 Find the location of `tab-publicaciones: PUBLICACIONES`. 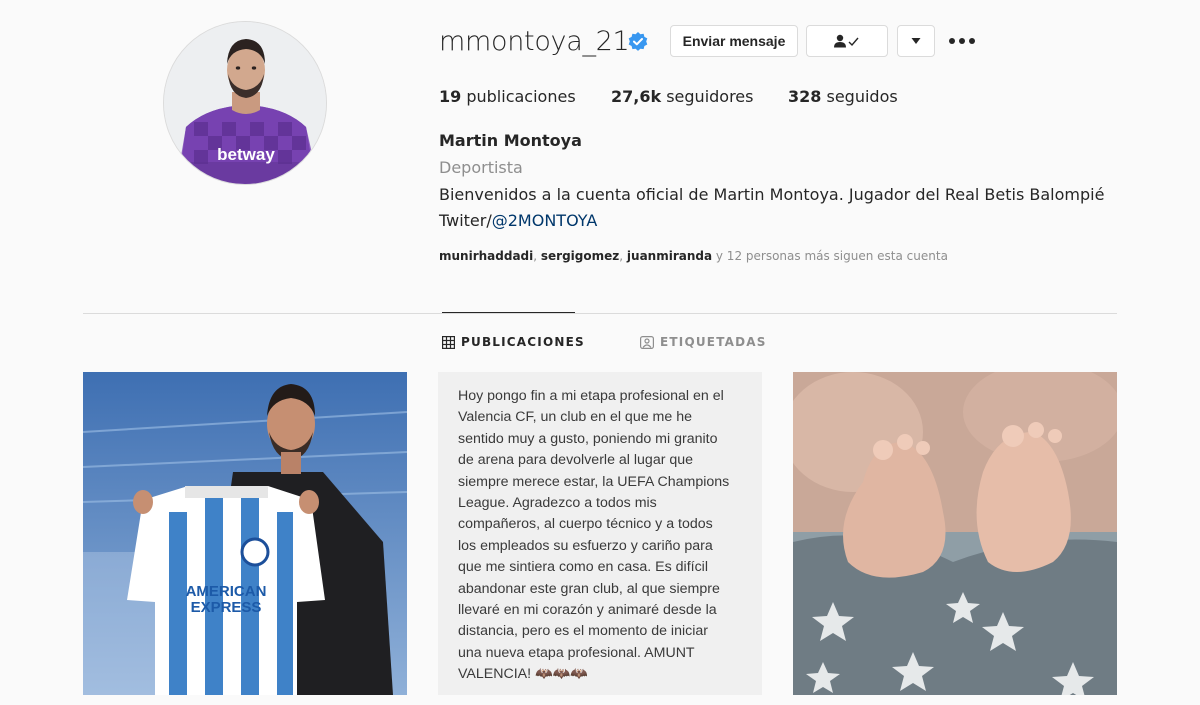

tab-publicaciones: PUBLICACIONES is located at coordinates (513, 342).